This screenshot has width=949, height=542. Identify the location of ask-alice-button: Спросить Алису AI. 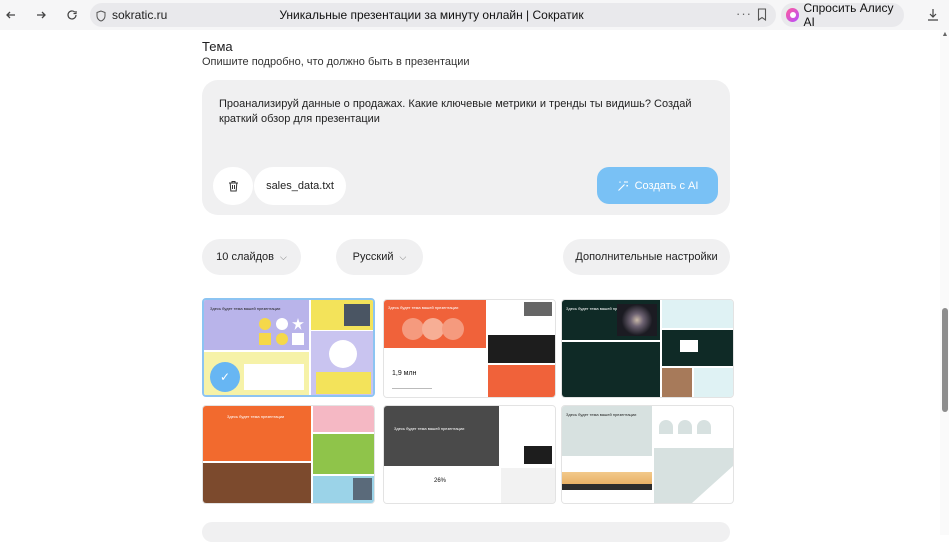
(842, 15).